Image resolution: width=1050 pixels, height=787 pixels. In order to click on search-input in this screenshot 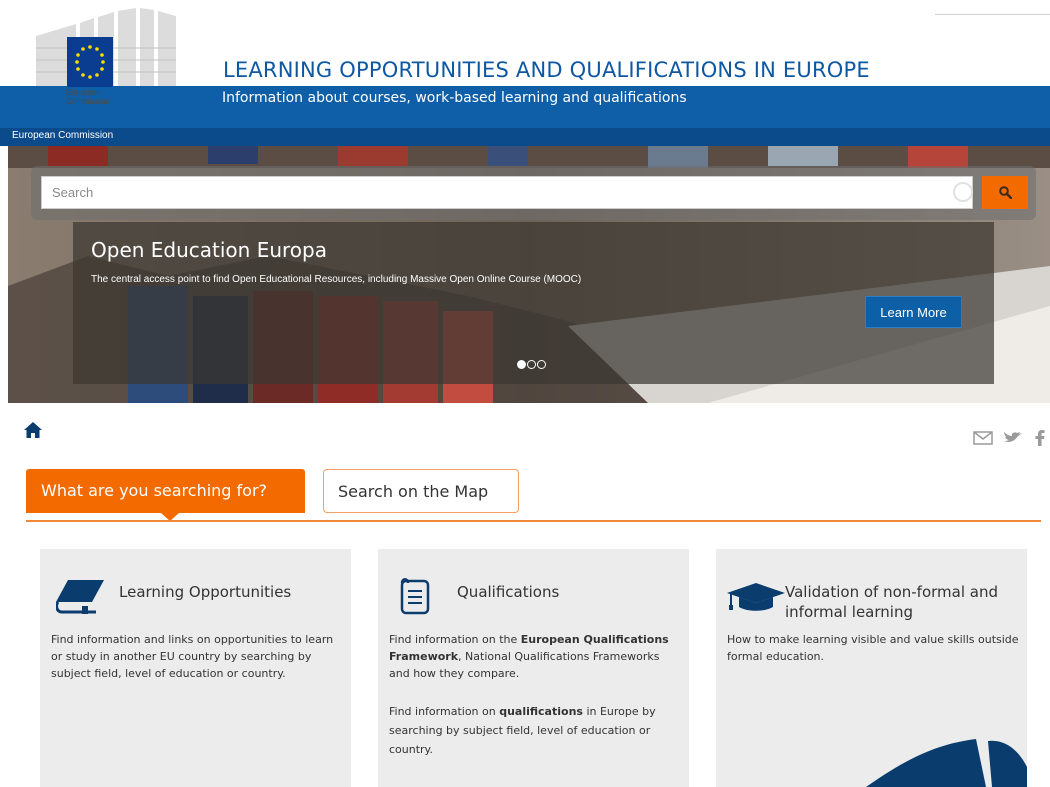, I will do `click(507, 192)`.